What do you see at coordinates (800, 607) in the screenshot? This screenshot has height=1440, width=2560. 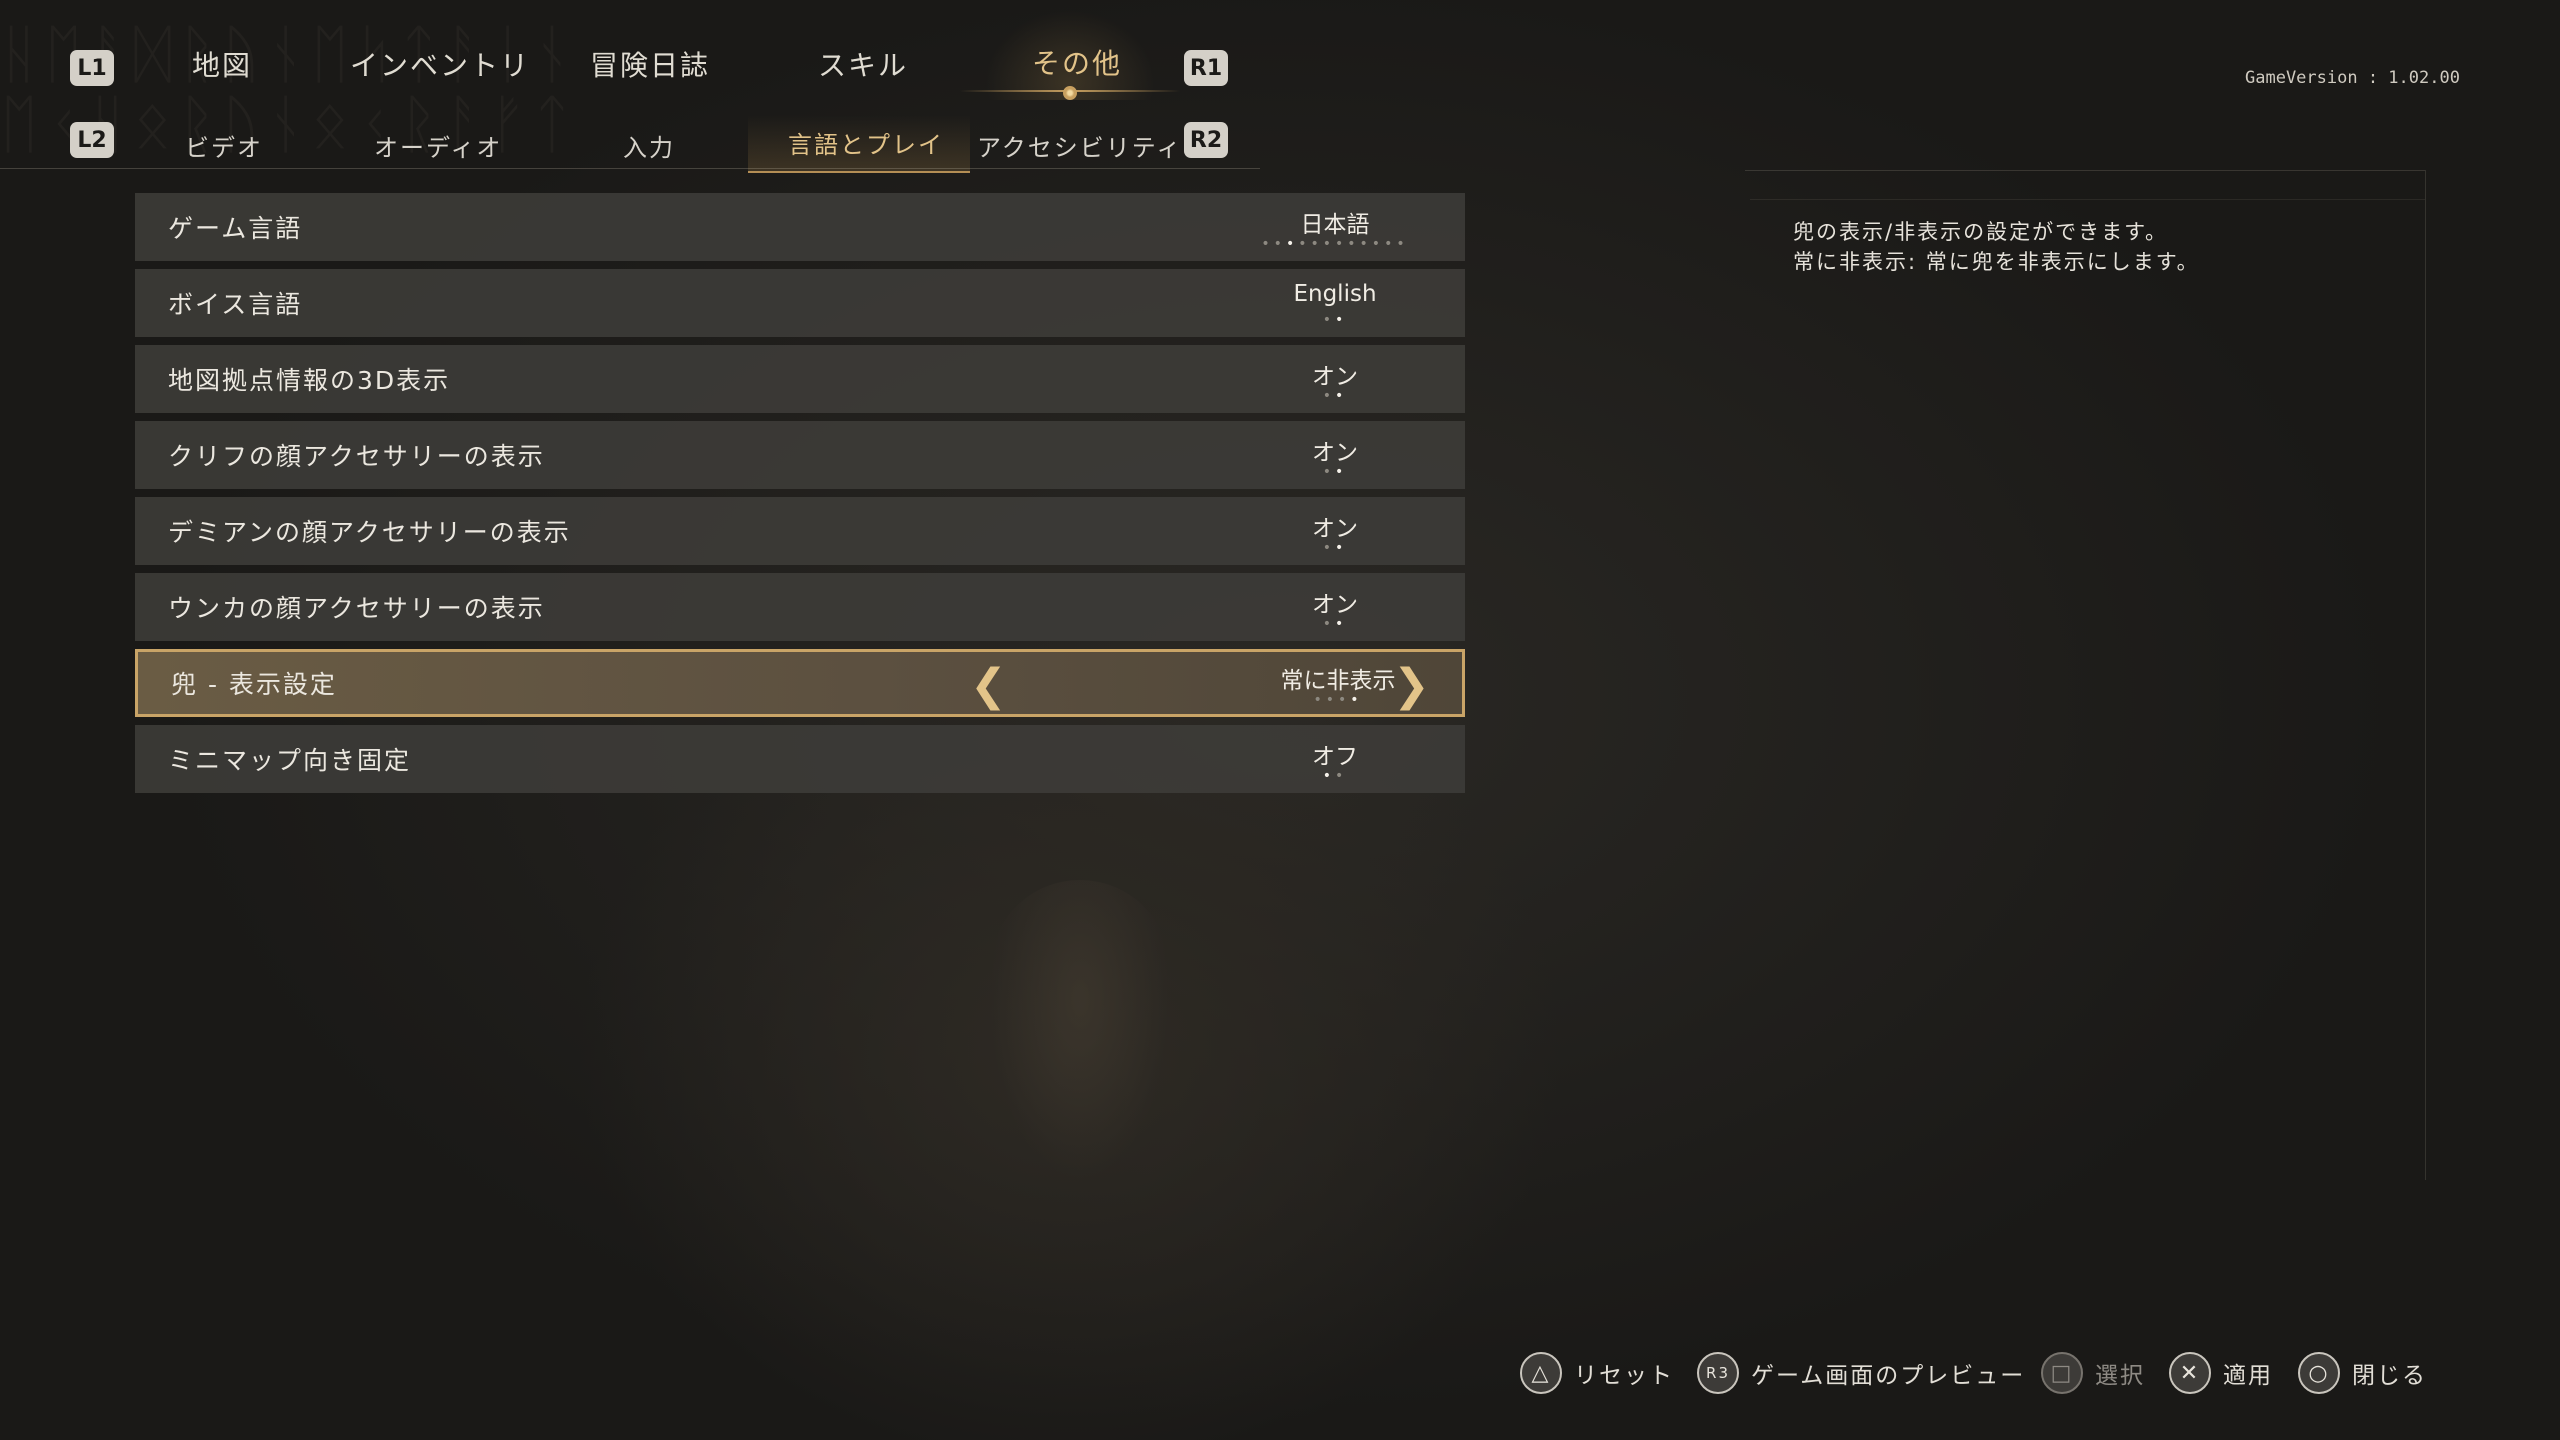 I see `setting-row-unka-accessory: ウンカの顔アクセサリーの表示 オン ••` at bounding box center [800, 607].